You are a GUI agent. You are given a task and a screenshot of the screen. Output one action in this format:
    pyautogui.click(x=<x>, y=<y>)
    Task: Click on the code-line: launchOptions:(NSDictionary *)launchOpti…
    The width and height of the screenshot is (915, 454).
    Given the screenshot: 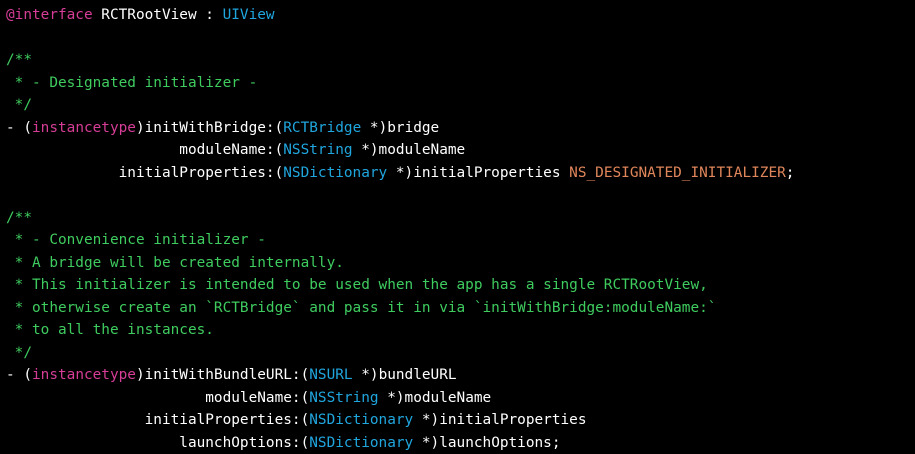 What is the action you would take?
    pyautogui.click(x=460, y=443)
    